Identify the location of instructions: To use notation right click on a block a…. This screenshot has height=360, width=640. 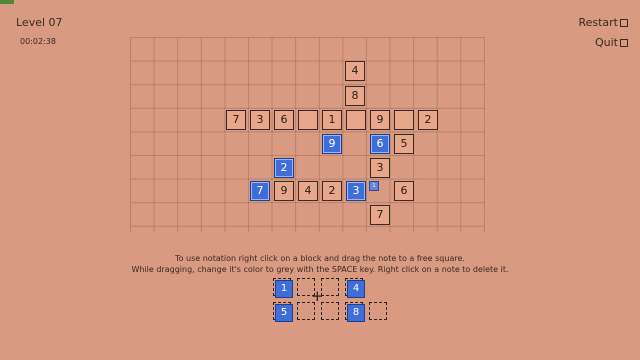
(320, 264).